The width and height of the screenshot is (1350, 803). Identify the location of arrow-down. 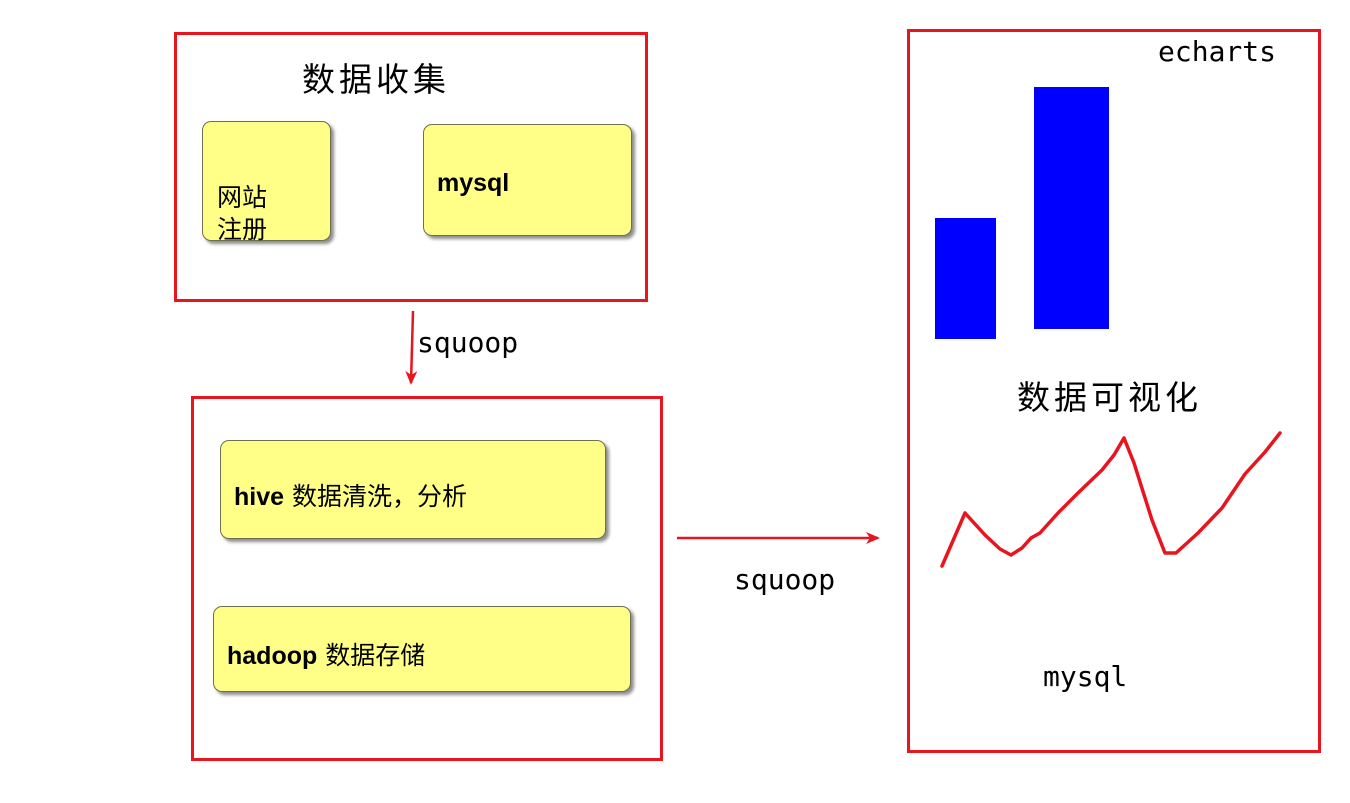
(411, 347).